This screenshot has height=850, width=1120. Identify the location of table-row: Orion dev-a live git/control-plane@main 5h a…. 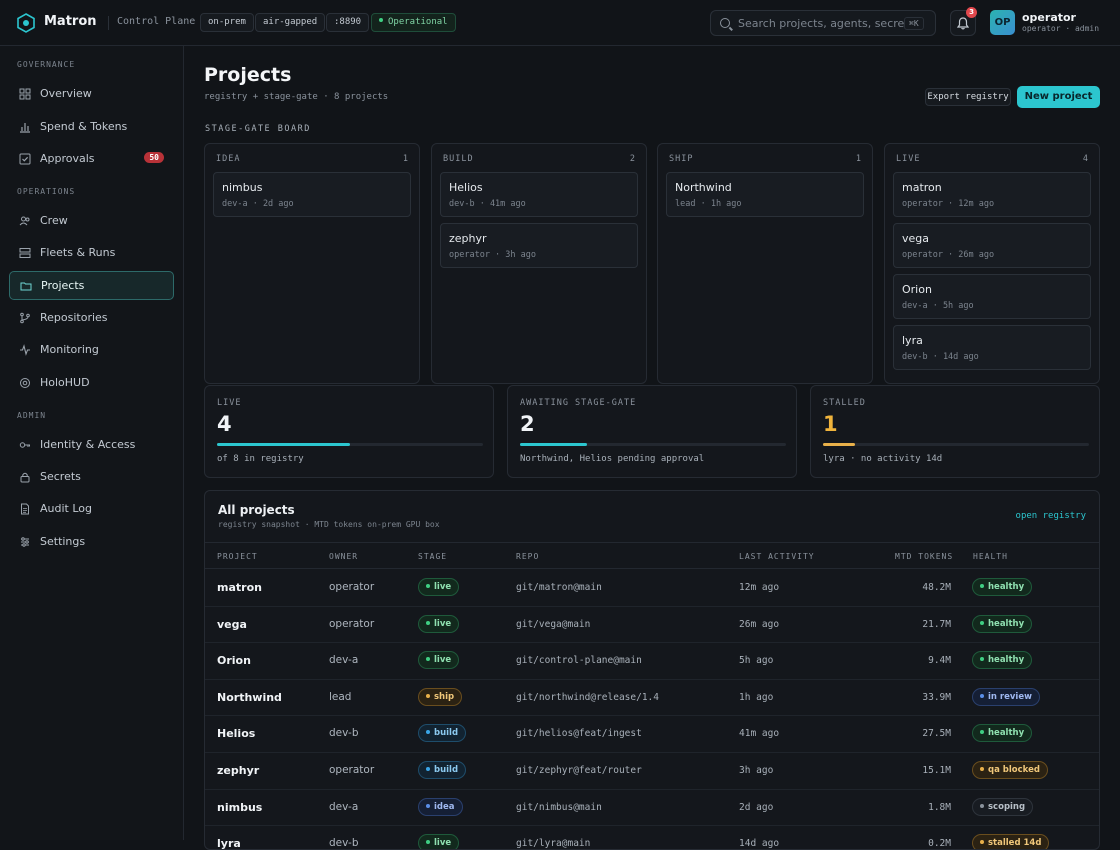
(652, 661).